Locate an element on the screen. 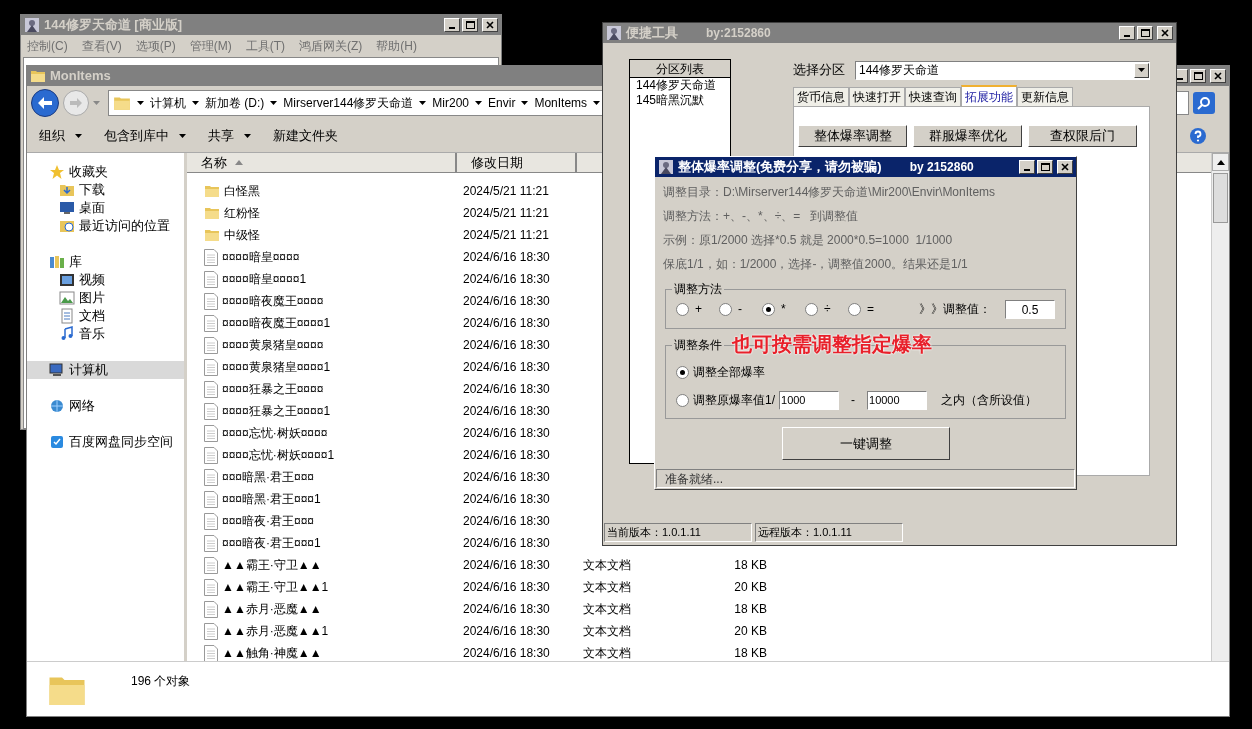 This screenshot has height=729, width=1252. version-status: 当前版本：1.0.1.11 is located at coordinates (678, 532).